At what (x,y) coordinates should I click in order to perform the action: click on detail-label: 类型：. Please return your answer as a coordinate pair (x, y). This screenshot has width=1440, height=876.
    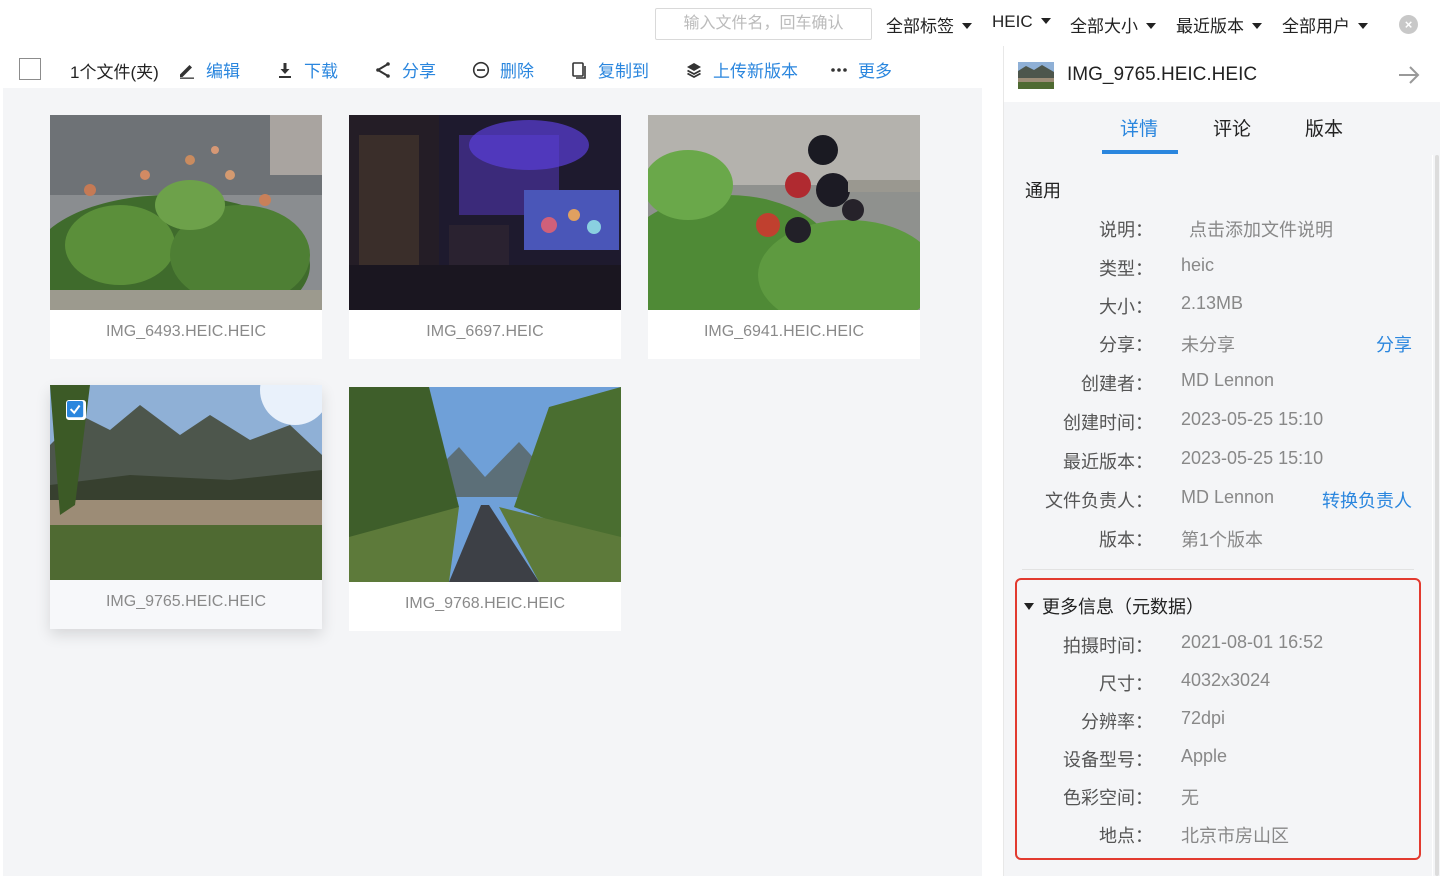
    Looking at the image, I should click on (1126, 269).